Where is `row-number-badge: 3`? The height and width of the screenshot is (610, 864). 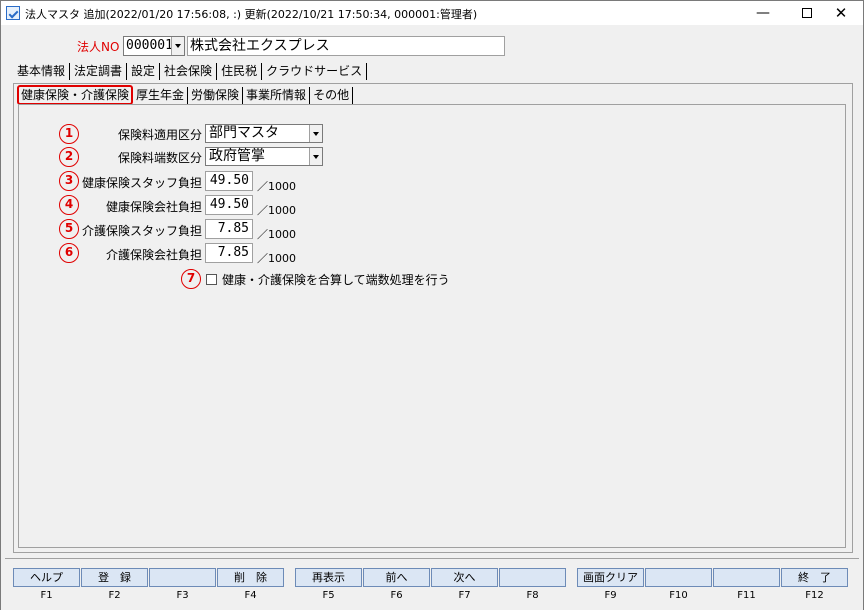 row-number-badge: 3 is located at coordinates (69, 181).